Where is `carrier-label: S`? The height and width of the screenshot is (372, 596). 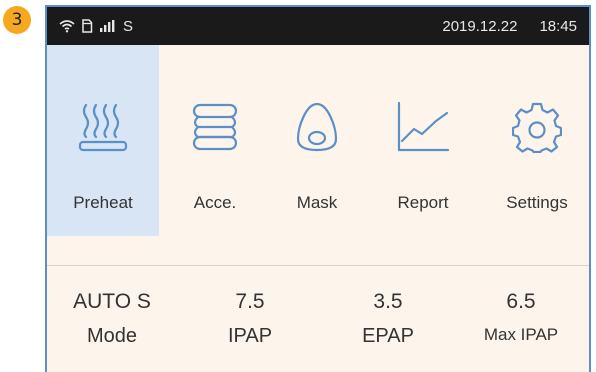 carrier-label: S is located at coordinates (128, 26).